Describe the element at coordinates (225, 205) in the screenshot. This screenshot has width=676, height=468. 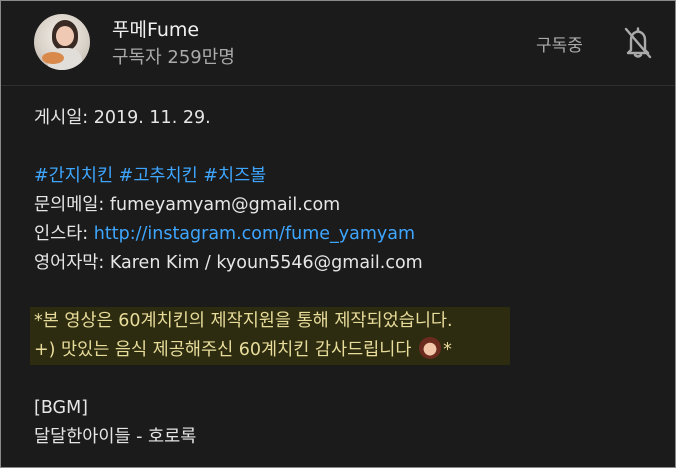
I see `email-text: fumeyamyam@gmail.com` at that location.